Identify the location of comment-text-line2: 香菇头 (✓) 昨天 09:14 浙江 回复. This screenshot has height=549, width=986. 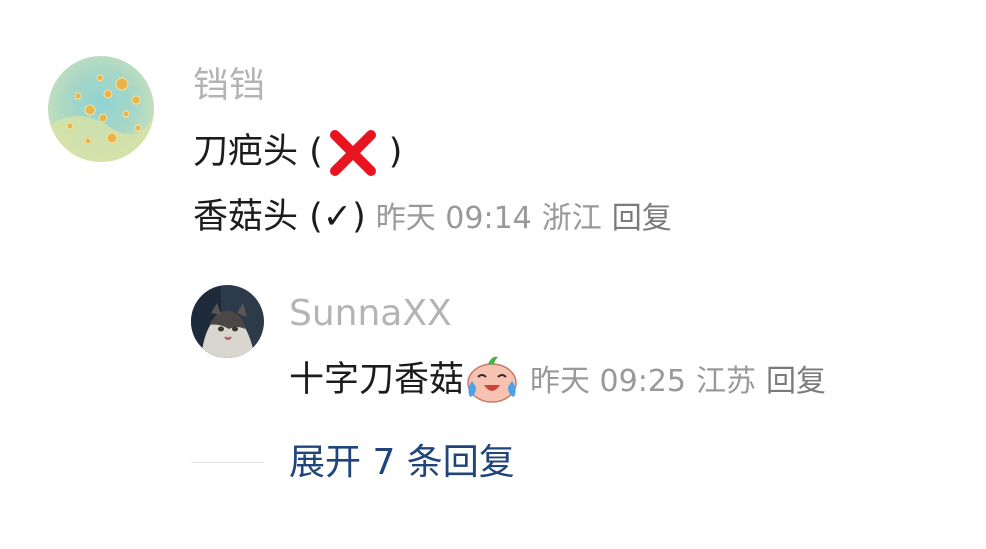
(432, 218).